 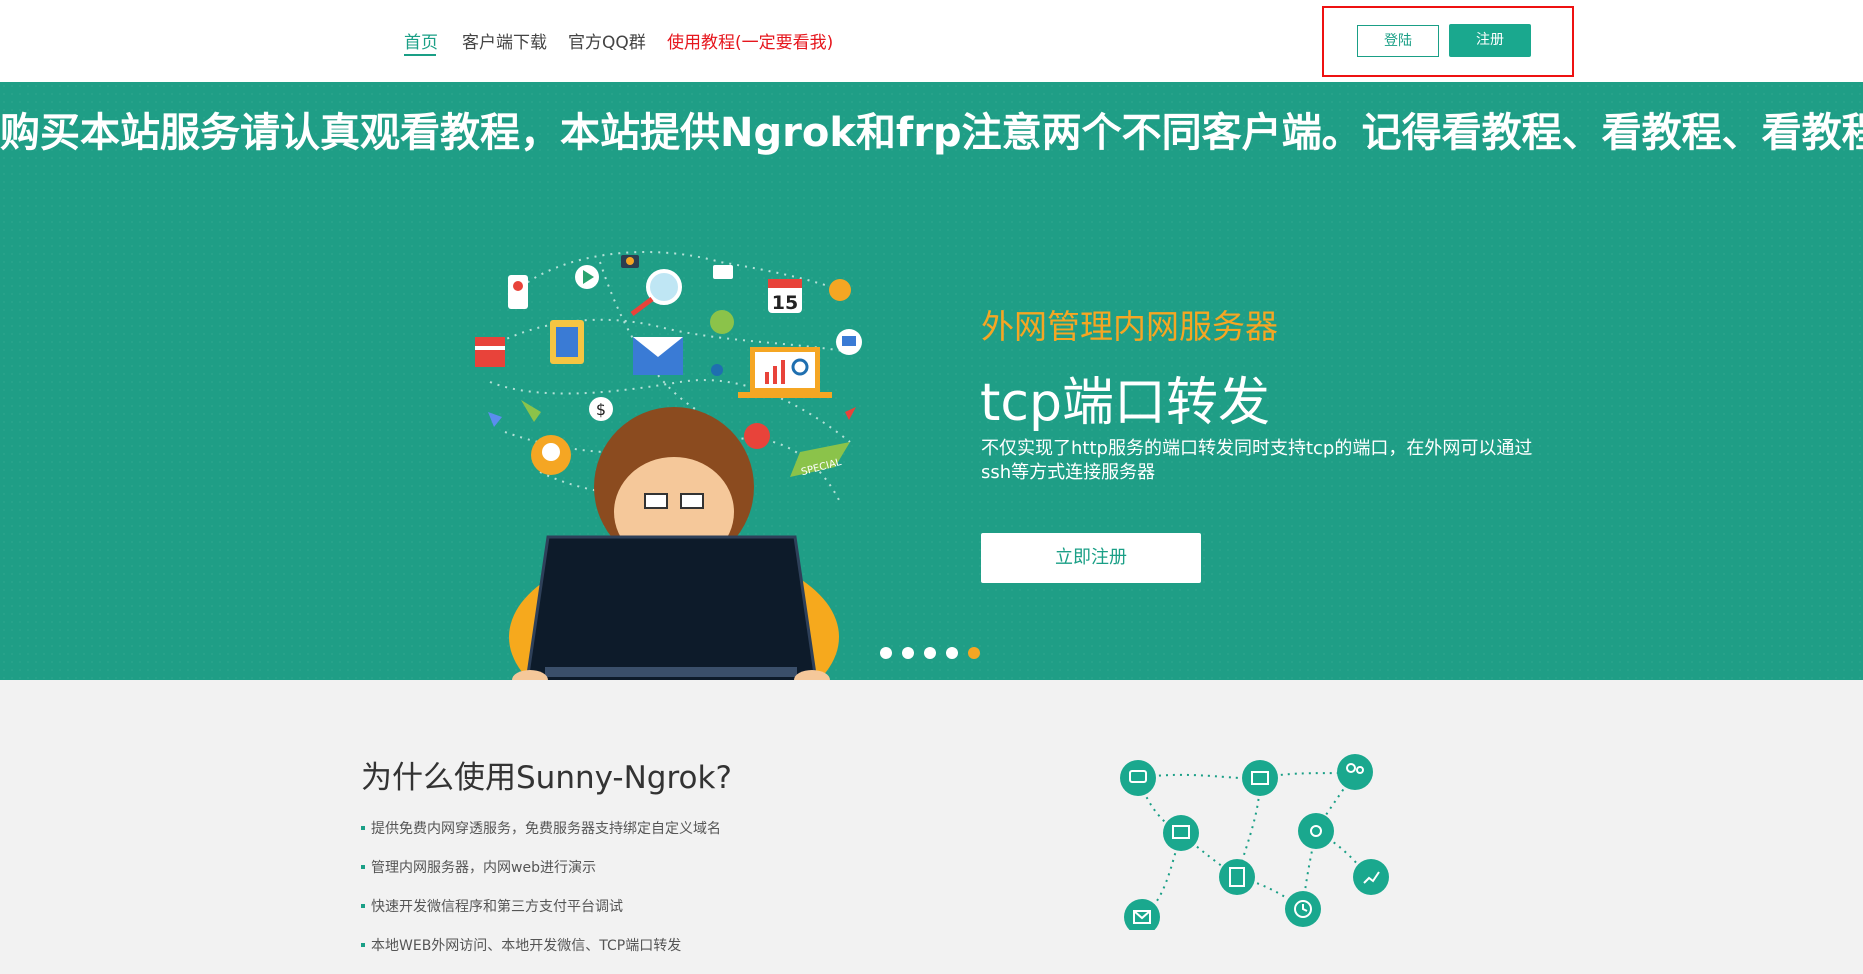 What do you see at coordinates (668, 465) in the screenshot?
I see `hero-illustration: 15 $ SPECIAL` at bounding box center [668, 465].